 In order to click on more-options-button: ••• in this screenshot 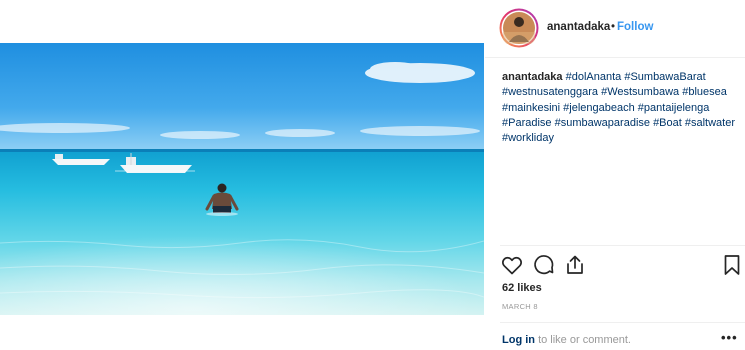, I will do `click(729, 337)`.